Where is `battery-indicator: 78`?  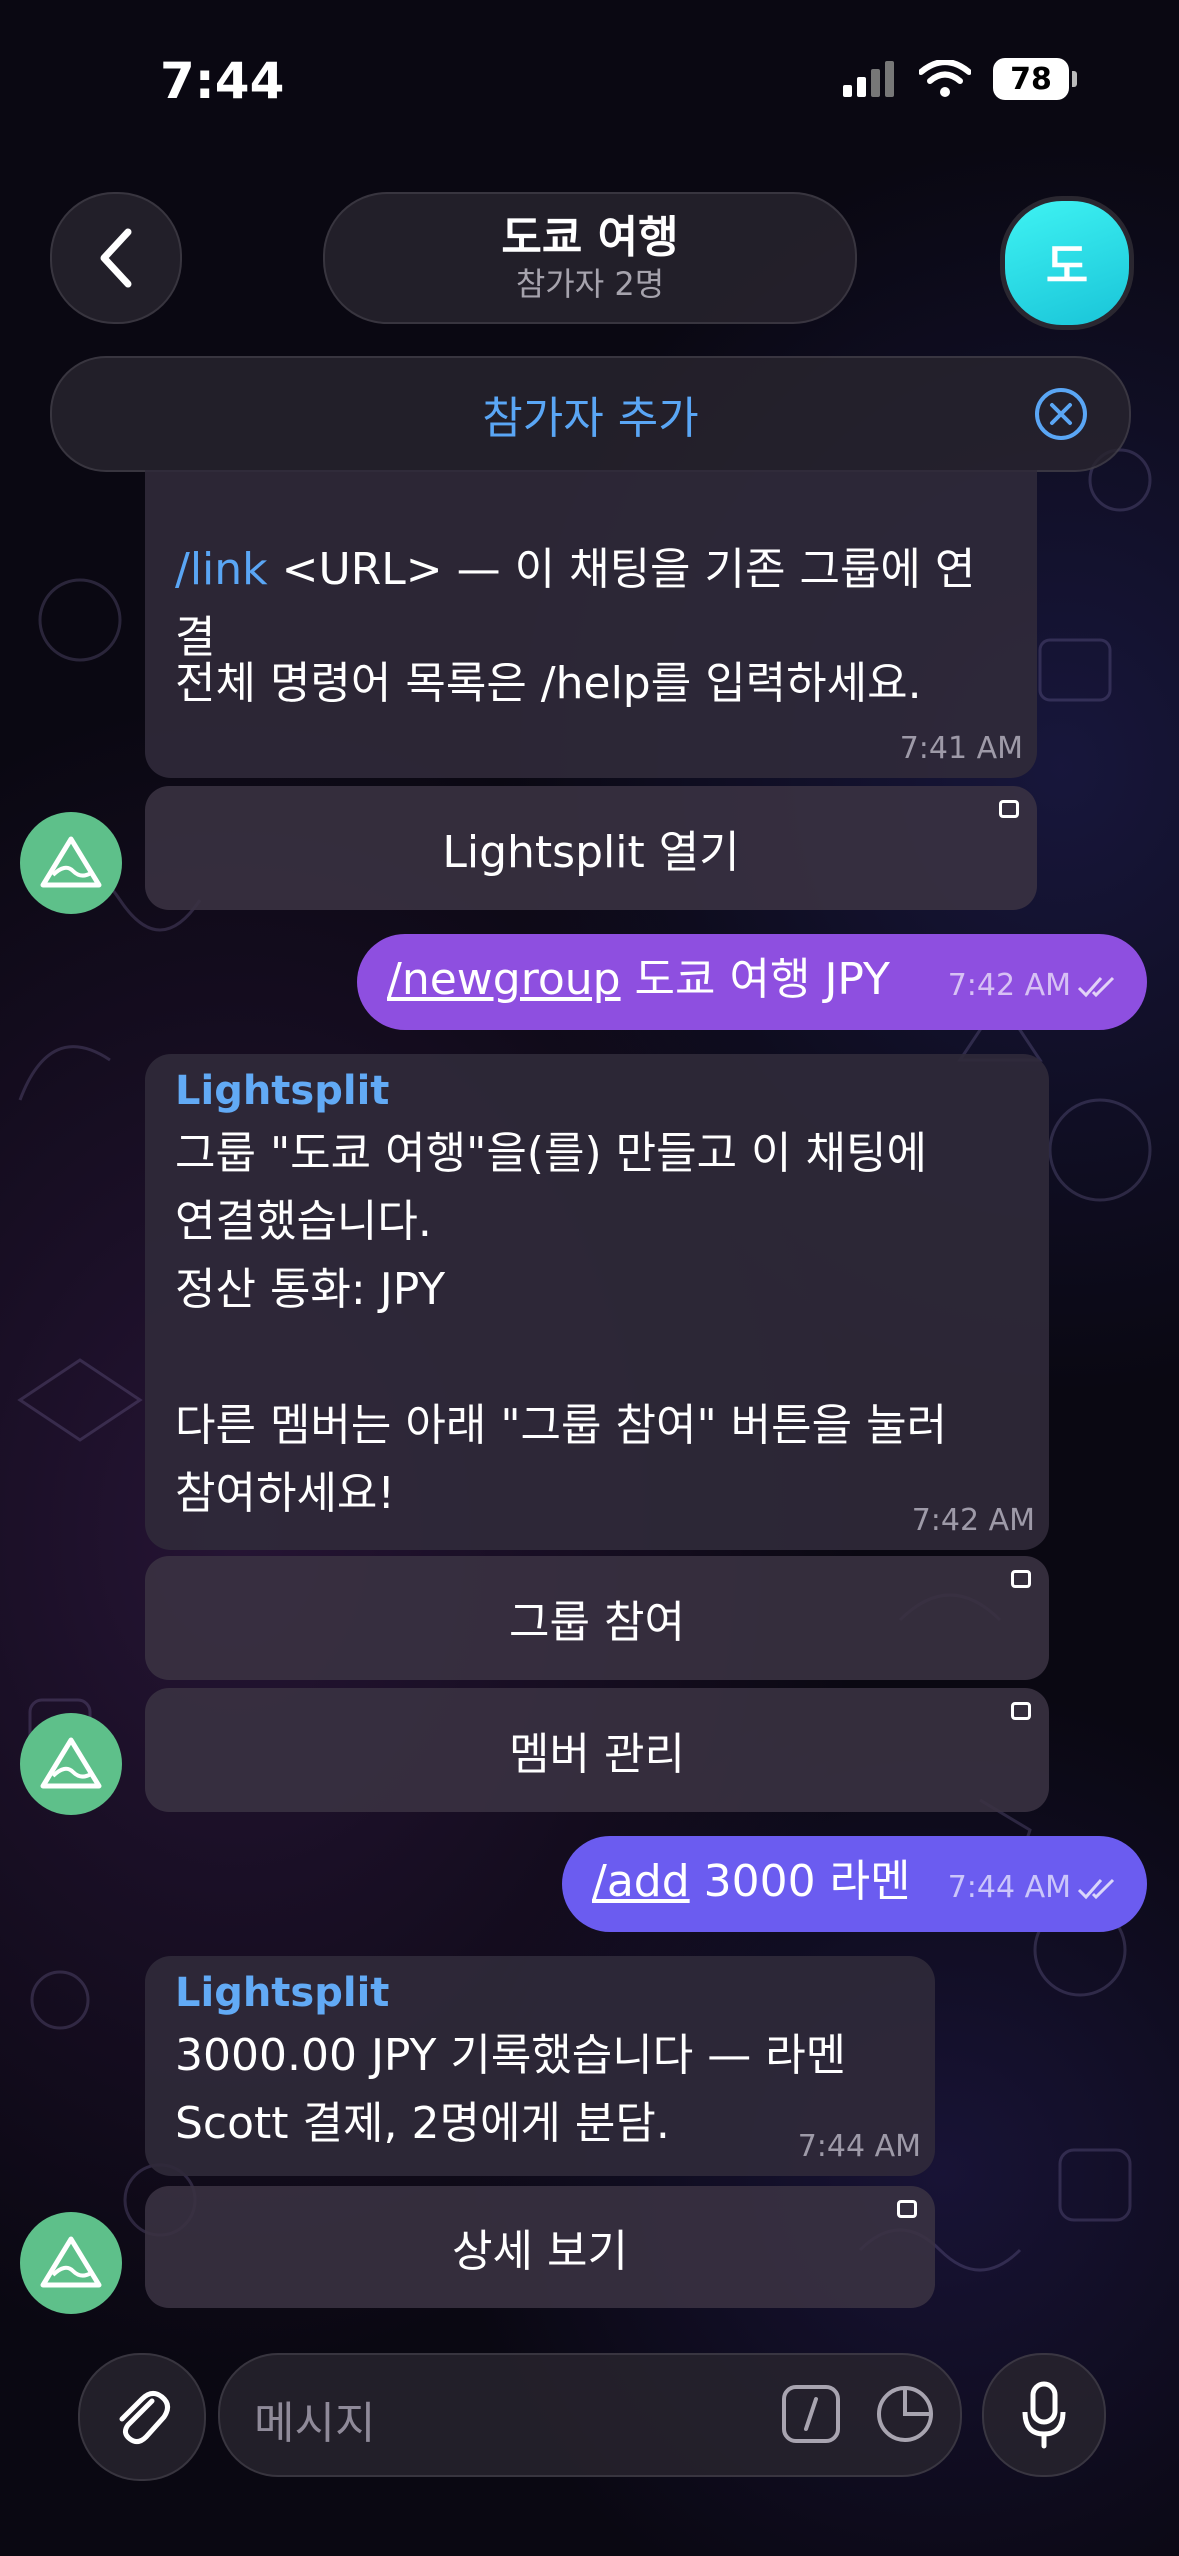 battery-indicator: 78 is located at coordinates (1035, 79).